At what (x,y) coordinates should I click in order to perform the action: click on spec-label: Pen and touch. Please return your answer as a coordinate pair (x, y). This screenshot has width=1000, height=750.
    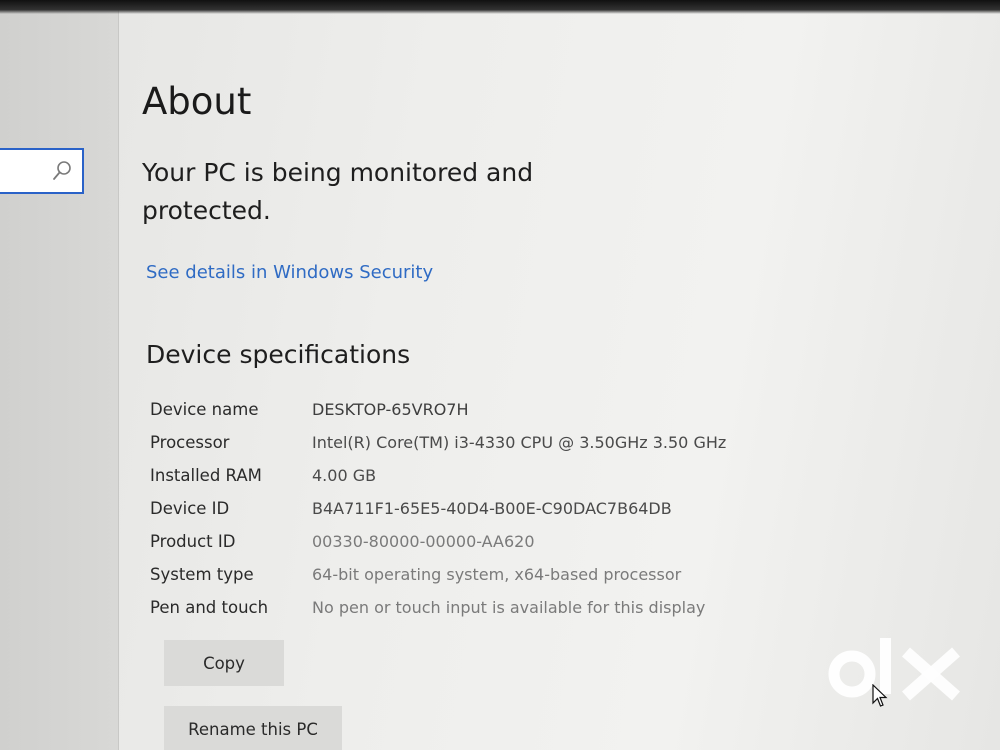
    Looking at the image, I should click on (209, 607).